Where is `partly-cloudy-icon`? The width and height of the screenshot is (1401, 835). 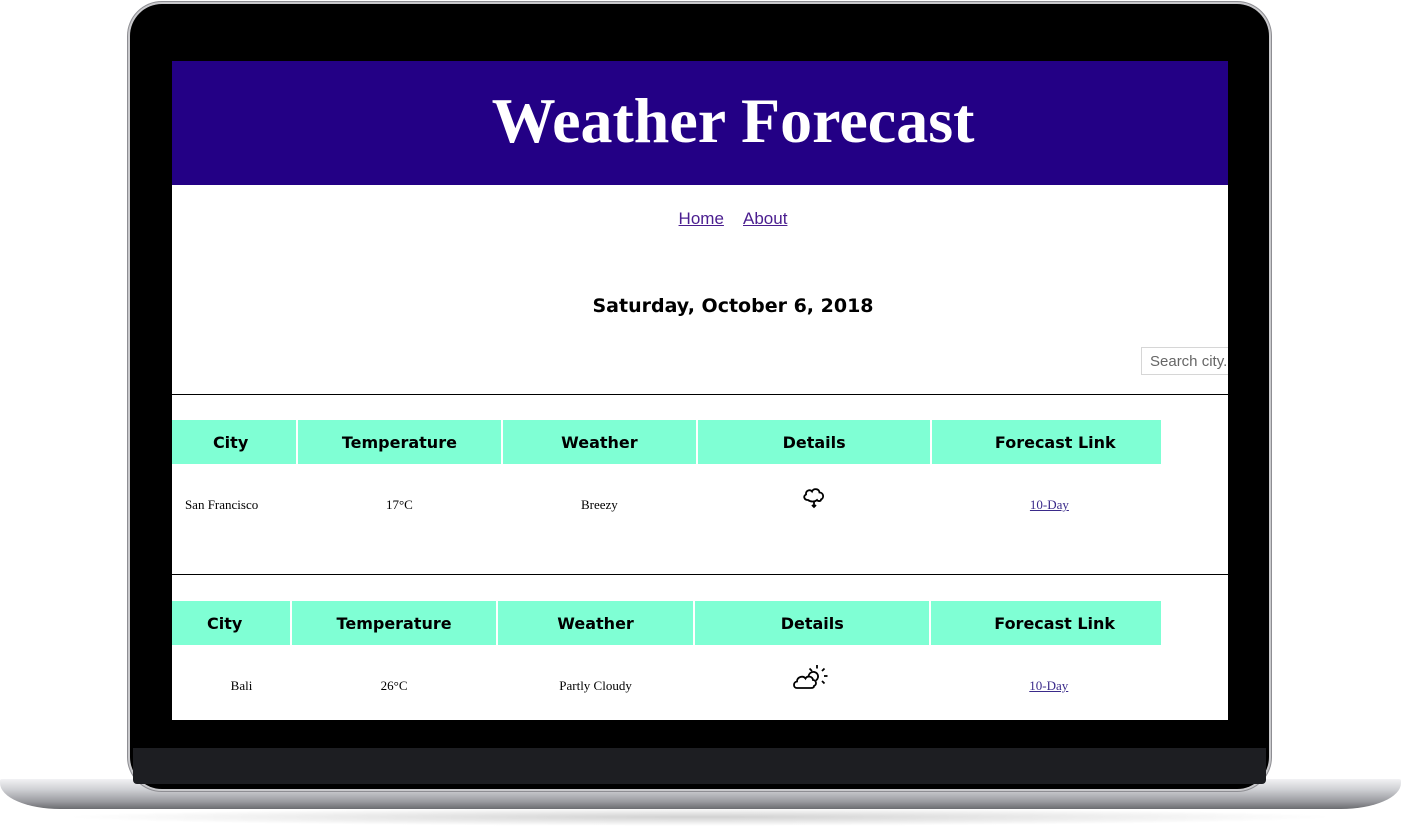
partly-cloudy-icon is located at coordinates (812, 680).